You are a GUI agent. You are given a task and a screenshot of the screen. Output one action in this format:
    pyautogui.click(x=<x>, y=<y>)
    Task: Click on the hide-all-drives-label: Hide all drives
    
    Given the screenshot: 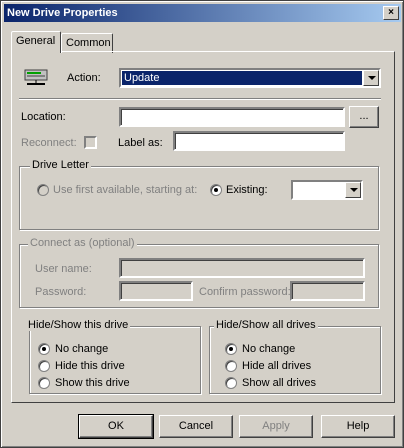 What is the action you would take?
    pyautogui.click(x=277, y=366)
    